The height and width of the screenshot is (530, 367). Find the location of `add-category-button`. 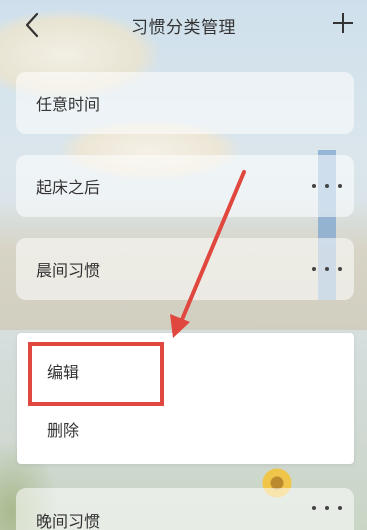

add-category-button is located at coordinates (343, 23).